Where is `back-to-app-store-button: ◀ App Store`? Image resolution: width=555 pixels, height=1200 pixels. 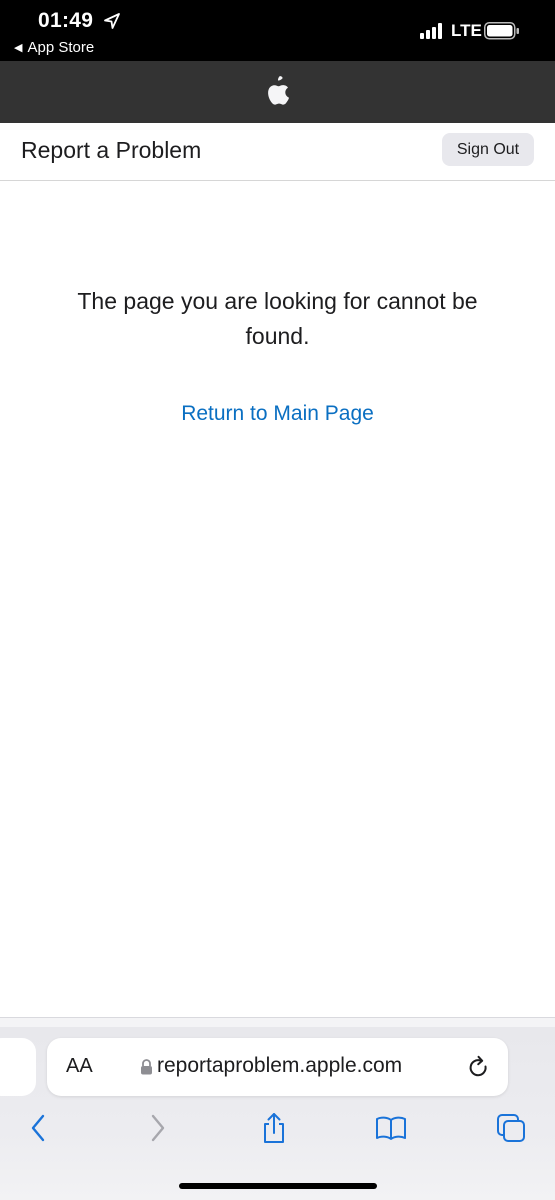 back-to-app-store-button: ◀ App Store is located at coordinates (54, 47).